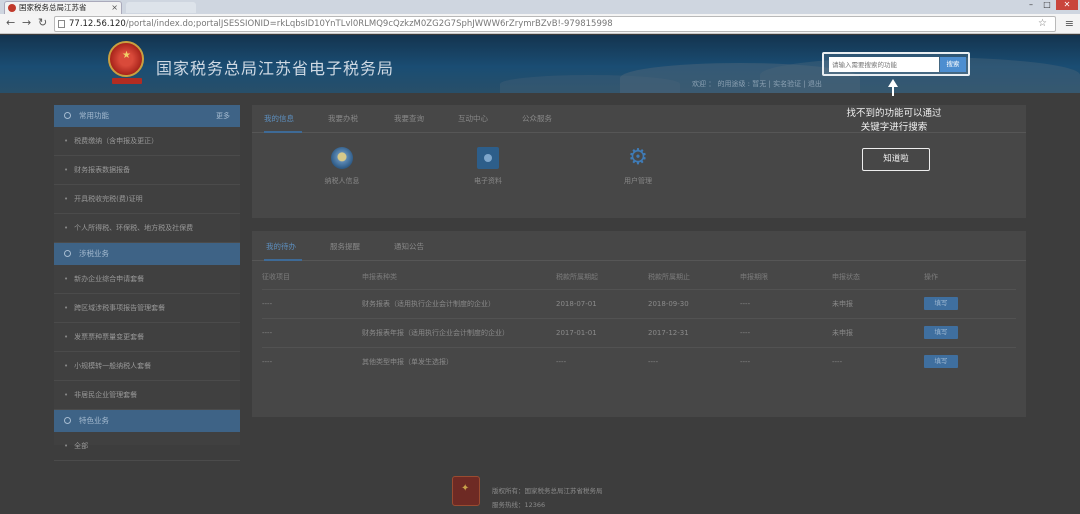 Image resolution: width=1080 pixels, height=514 pixels. I want to click on browser-tab: 国家税务总局江苏省 ×, so click(63, 7).